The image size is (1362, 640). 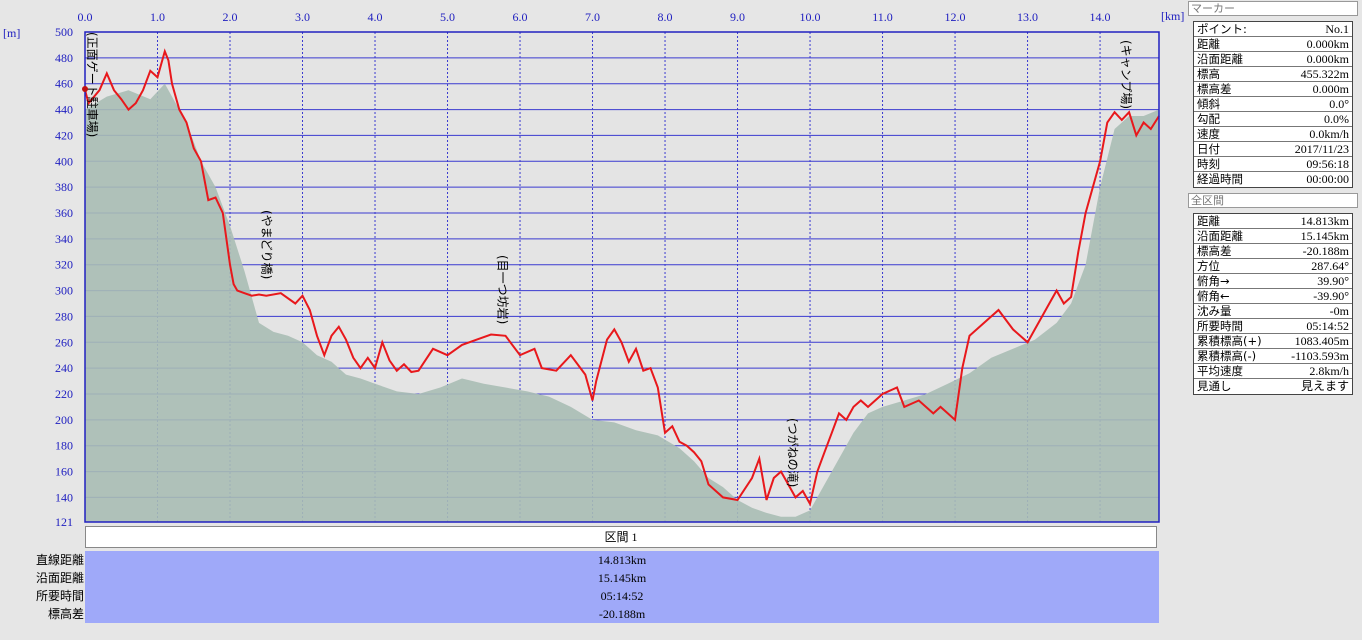 What do you see at coordinates (1329, 371) in the screenshot?
I see `total-value: 2.8km/h` at bounding box center [1329, 371].